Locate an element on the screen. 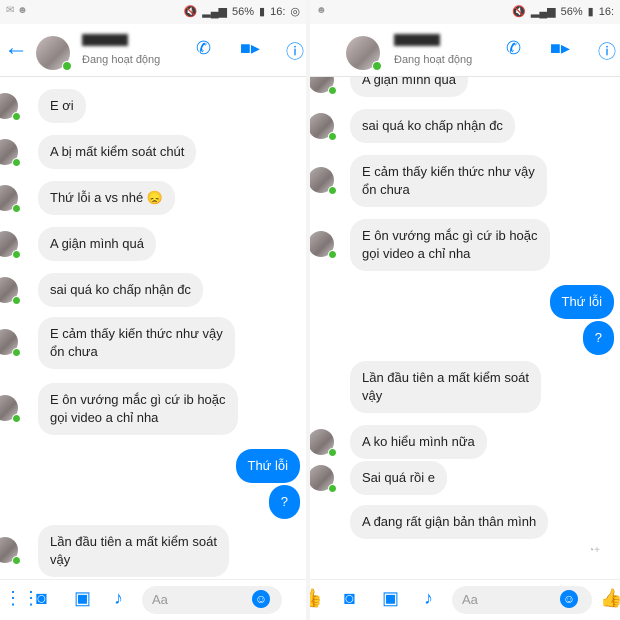 The width and height of the screenshot is (620, 620). more-options-icon: ⋮⋮ is located at coordinates (22, 598).